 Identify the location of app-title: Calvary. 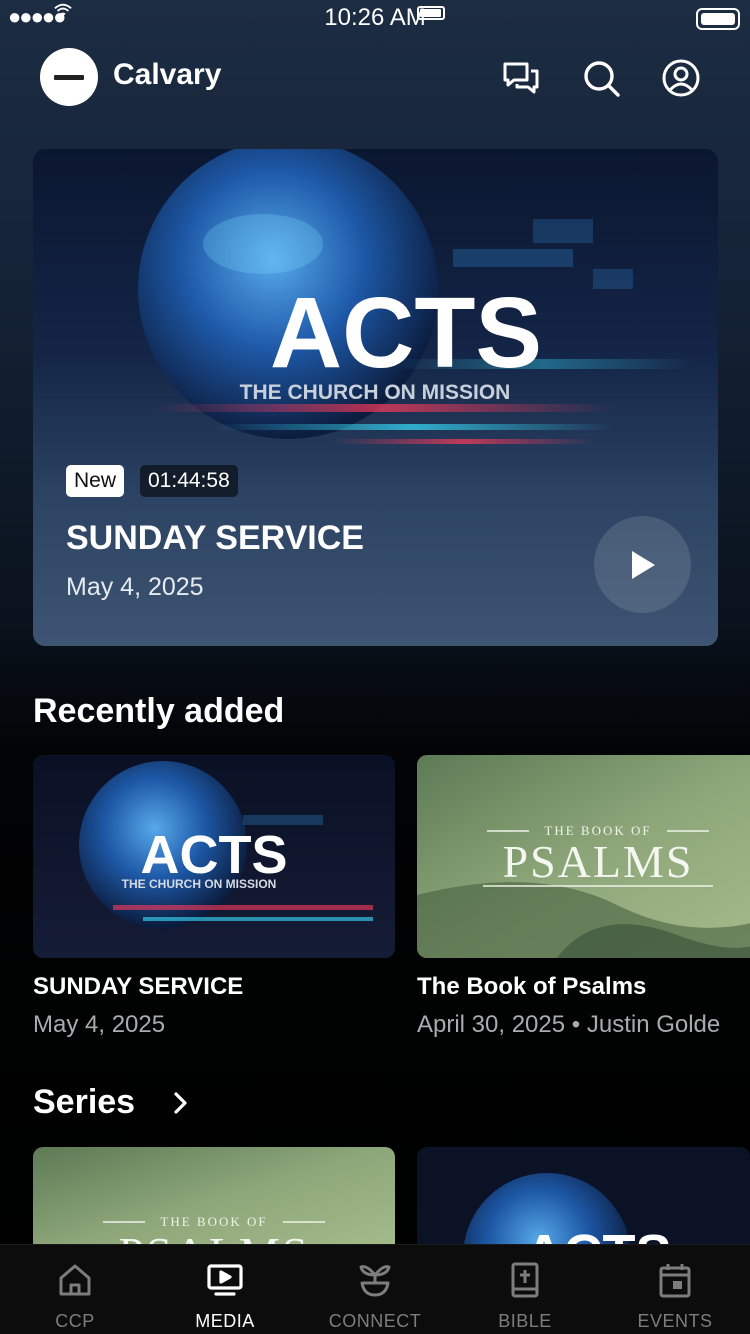
(167, 74).